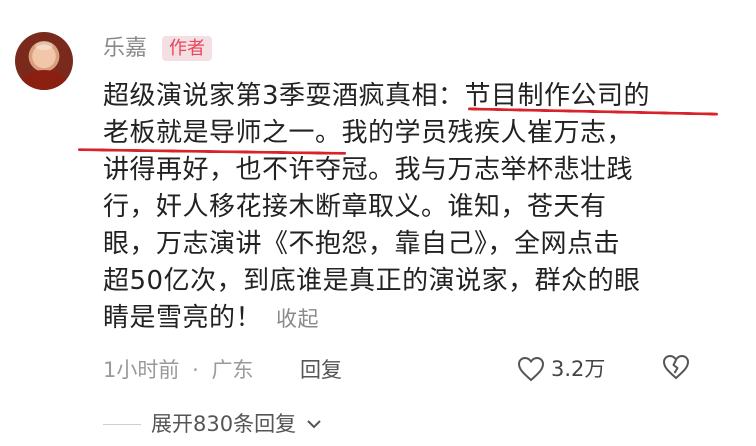 Image resolution: width=756 pixels, height=446 pixels. Describe the element at coordinates (355, 207) in the screenshot. I see `comment-line: 行，奸人移花接木断章取义。谁知，苍天有` at that location.